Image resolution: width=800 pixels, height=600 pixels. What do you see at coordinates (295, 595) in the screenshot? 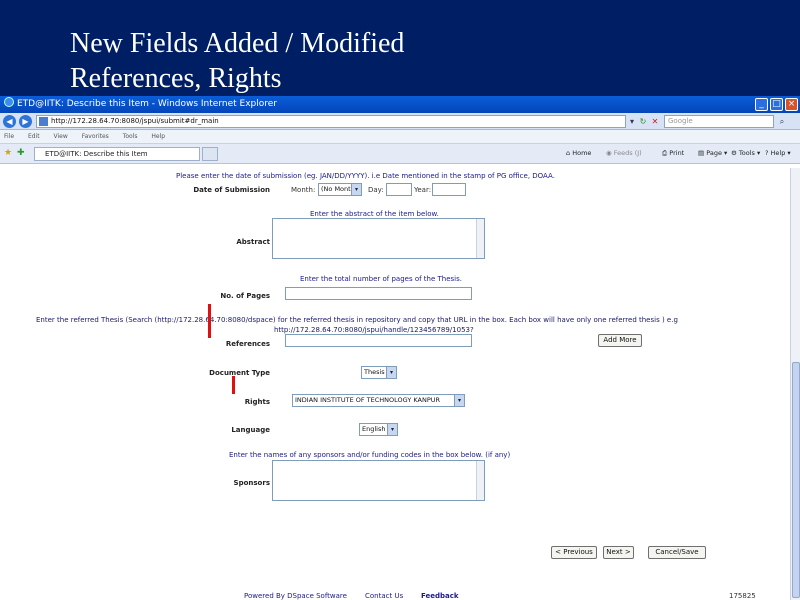
I see `powered-by-link: Powered By DSpace Software` at bounding box center [295, 595].